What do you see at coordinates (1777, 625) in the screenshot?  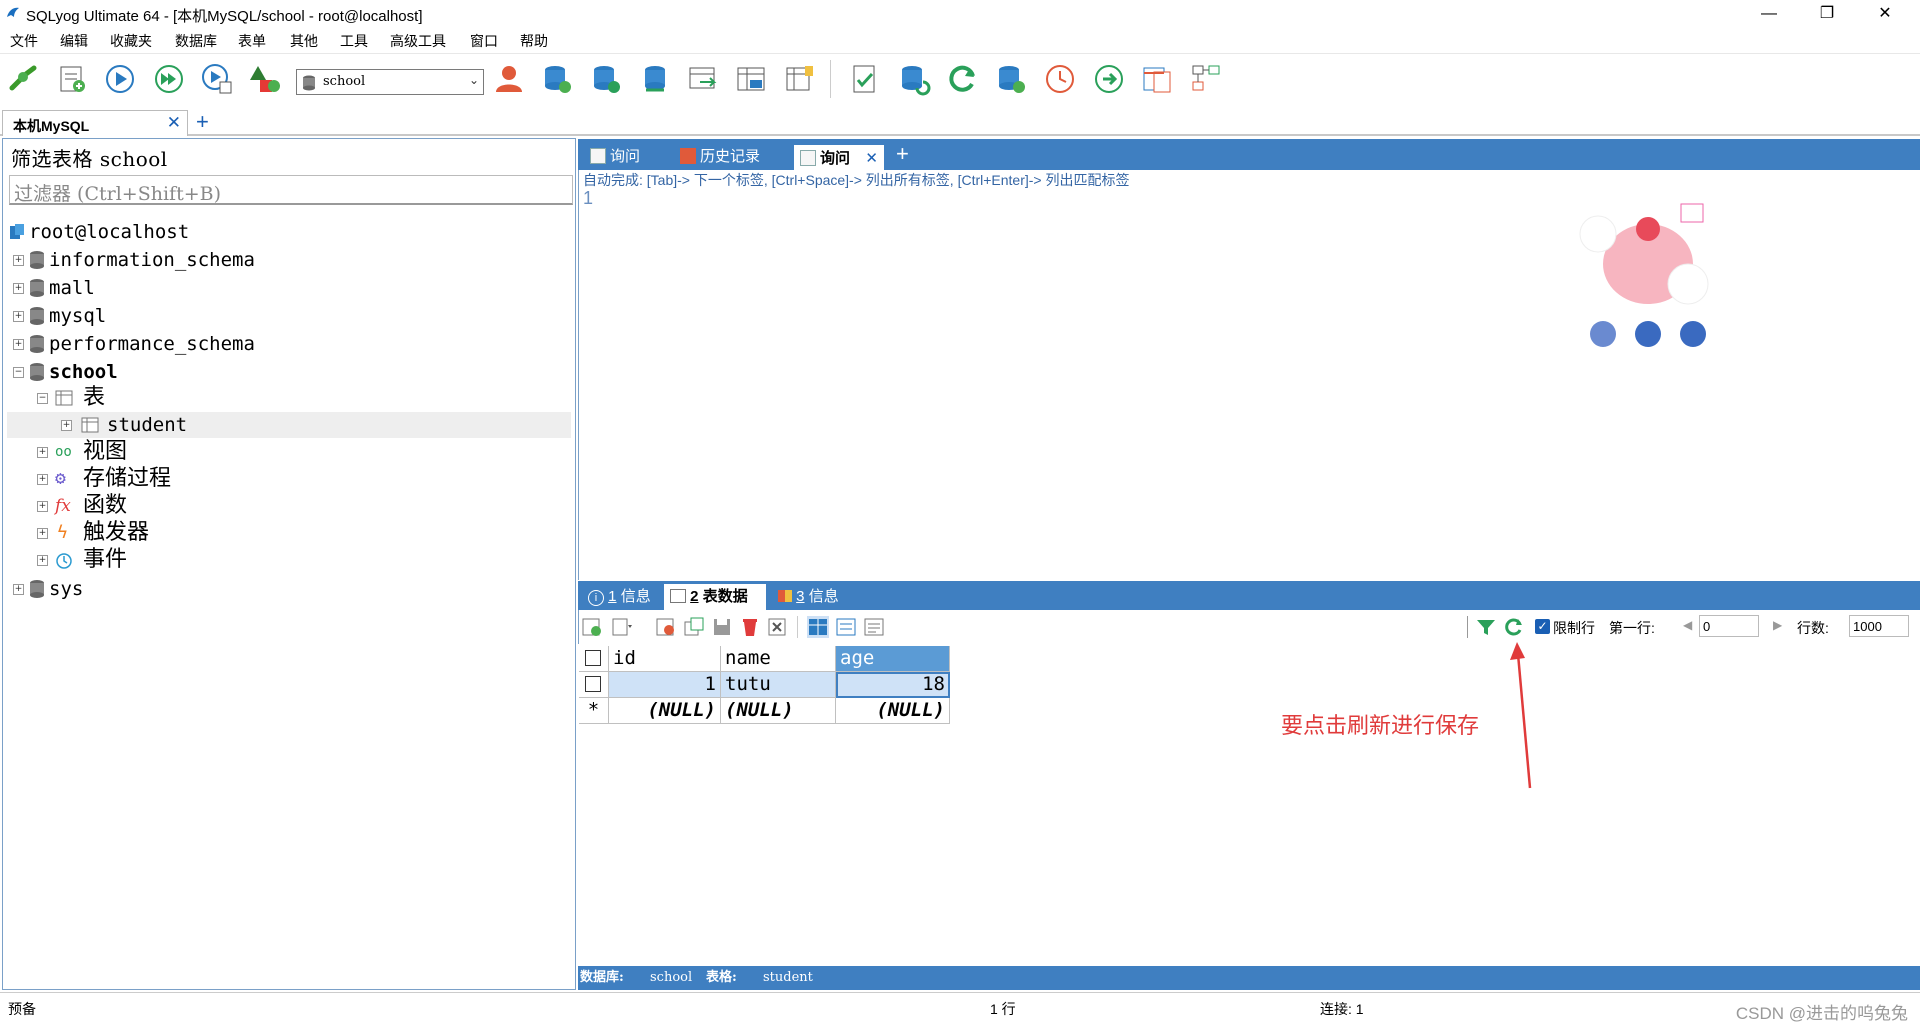 I see `next-page-icon: ▶` at bounding box center [1777, 625].